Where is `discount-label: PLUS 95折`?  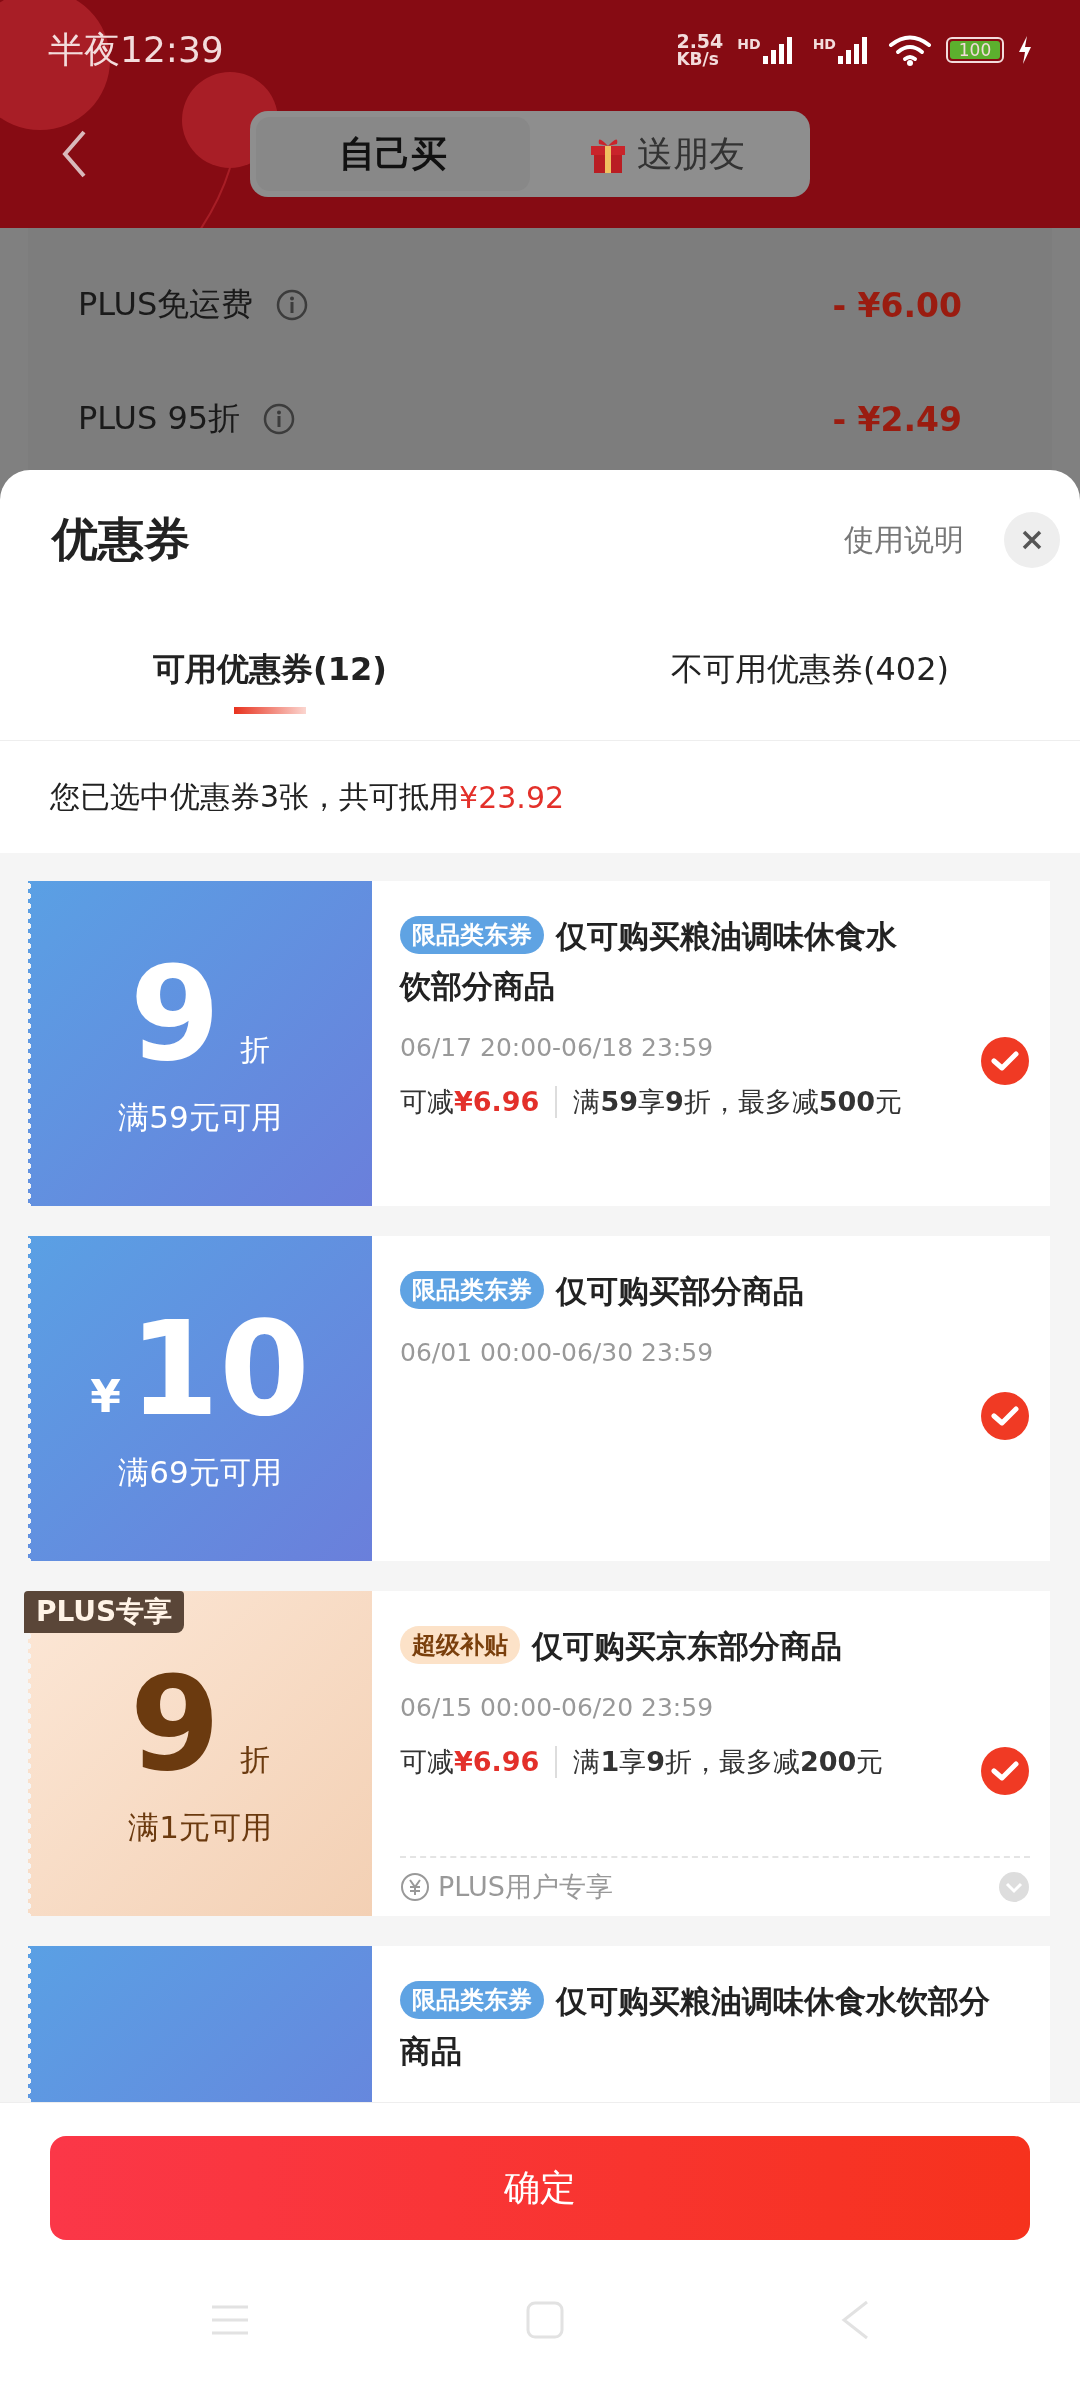 discount-label: PLUS 95折 is located at coordinates (159, 418).